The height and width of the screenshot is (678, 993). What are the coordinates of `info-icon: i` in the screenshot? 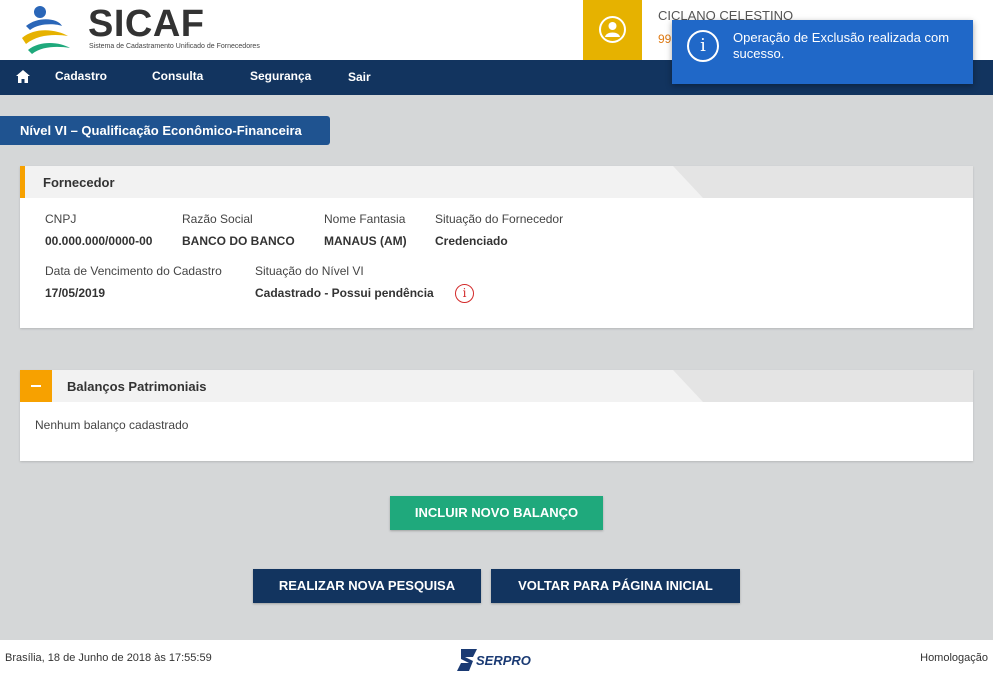 It's located at (703, 46).